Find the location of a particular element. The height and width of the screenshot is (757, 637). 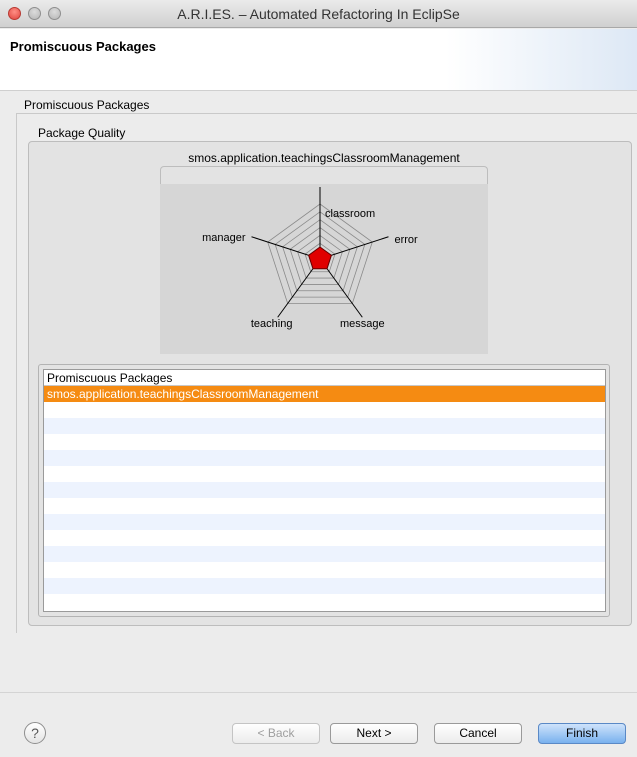

radar-data-area is located at coordinates (320, 258).